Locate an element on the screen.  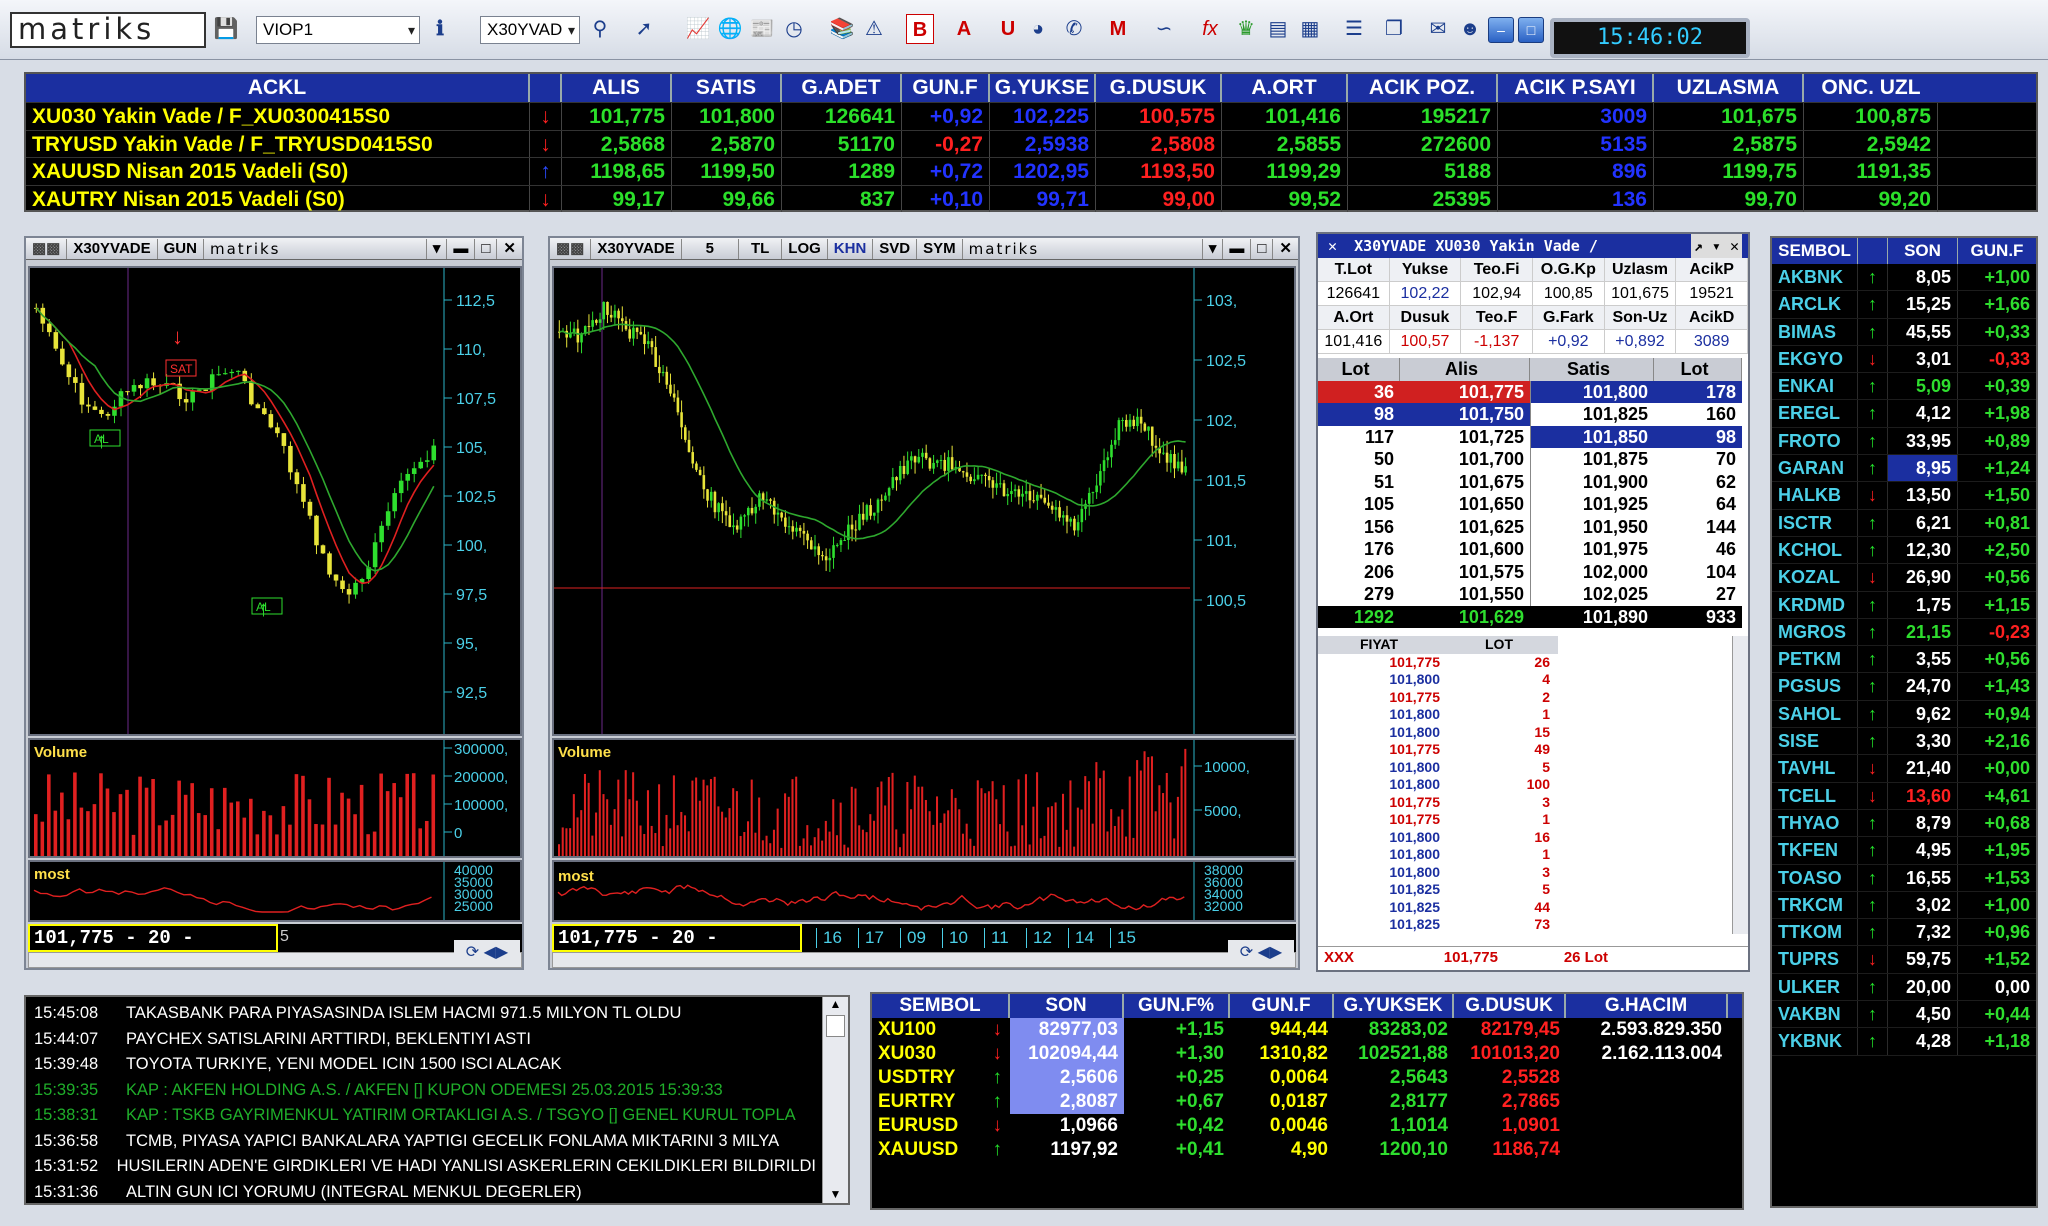
trades-scrollbar is located at coordinates (1740, 785).